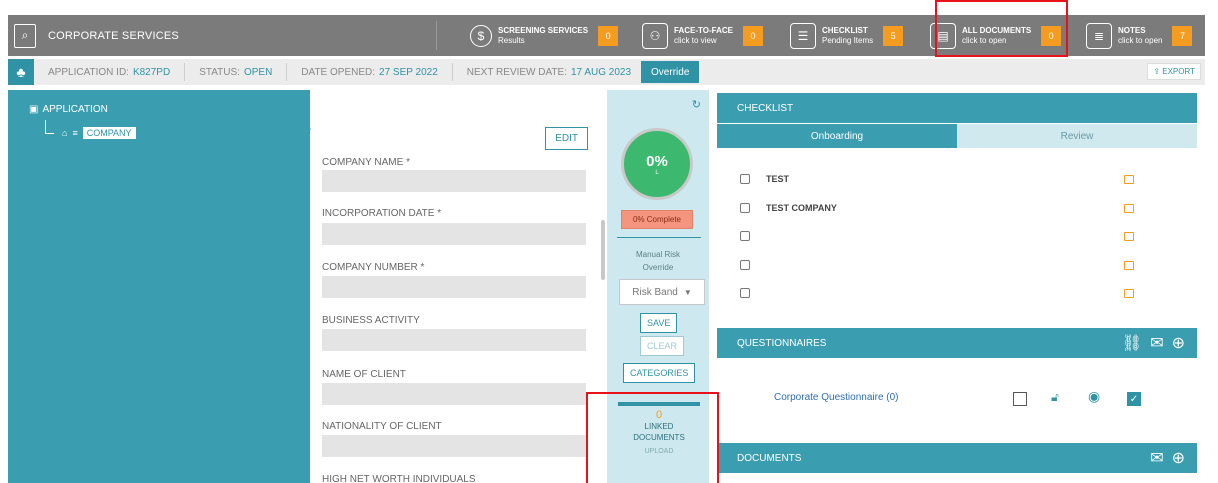 The image size is (1218, 483). I want to click on tree-node-application: ▣ APPLICATION, so click(68, 109).